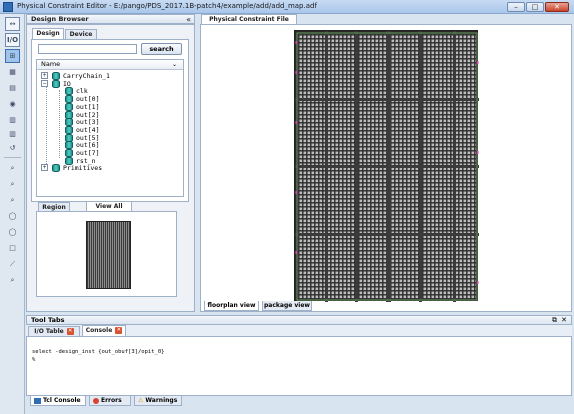  I want to click on floorplan-icon: ⊞, so click(12, 56).